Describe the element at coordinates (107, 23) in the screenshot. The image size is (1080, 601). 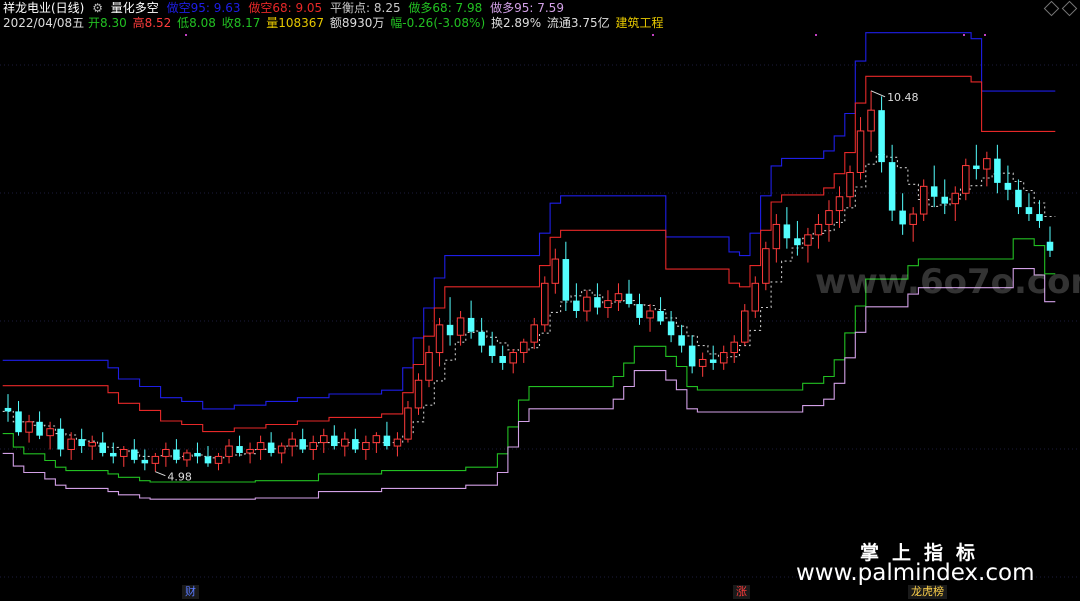
I see `quote-open: 开8.30` at that location.